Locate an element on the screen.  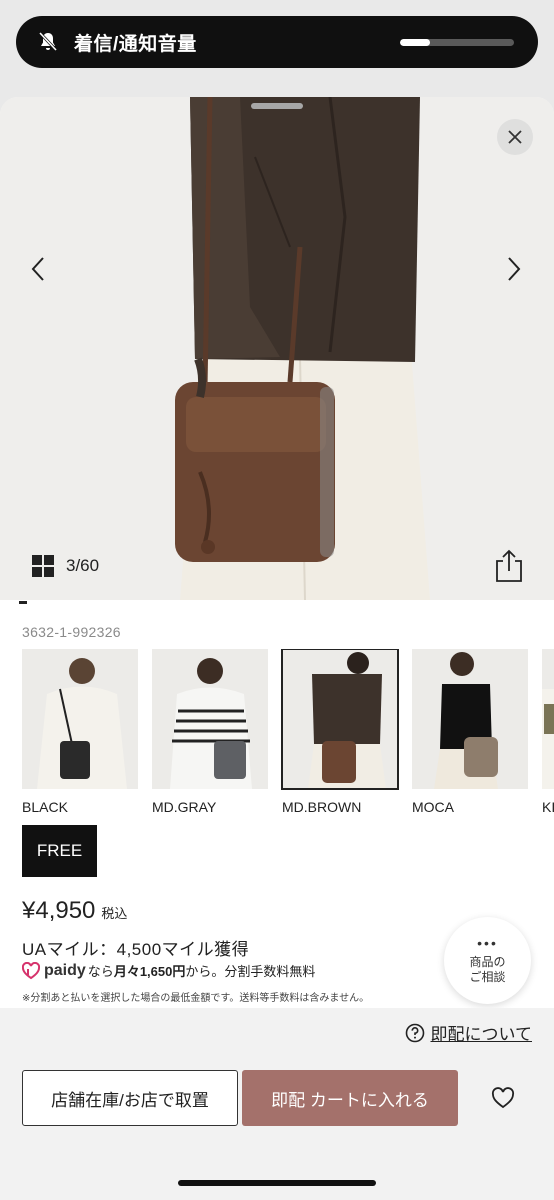
about-express-delivery-link: 即配について is located at coordinates (469, 1032).